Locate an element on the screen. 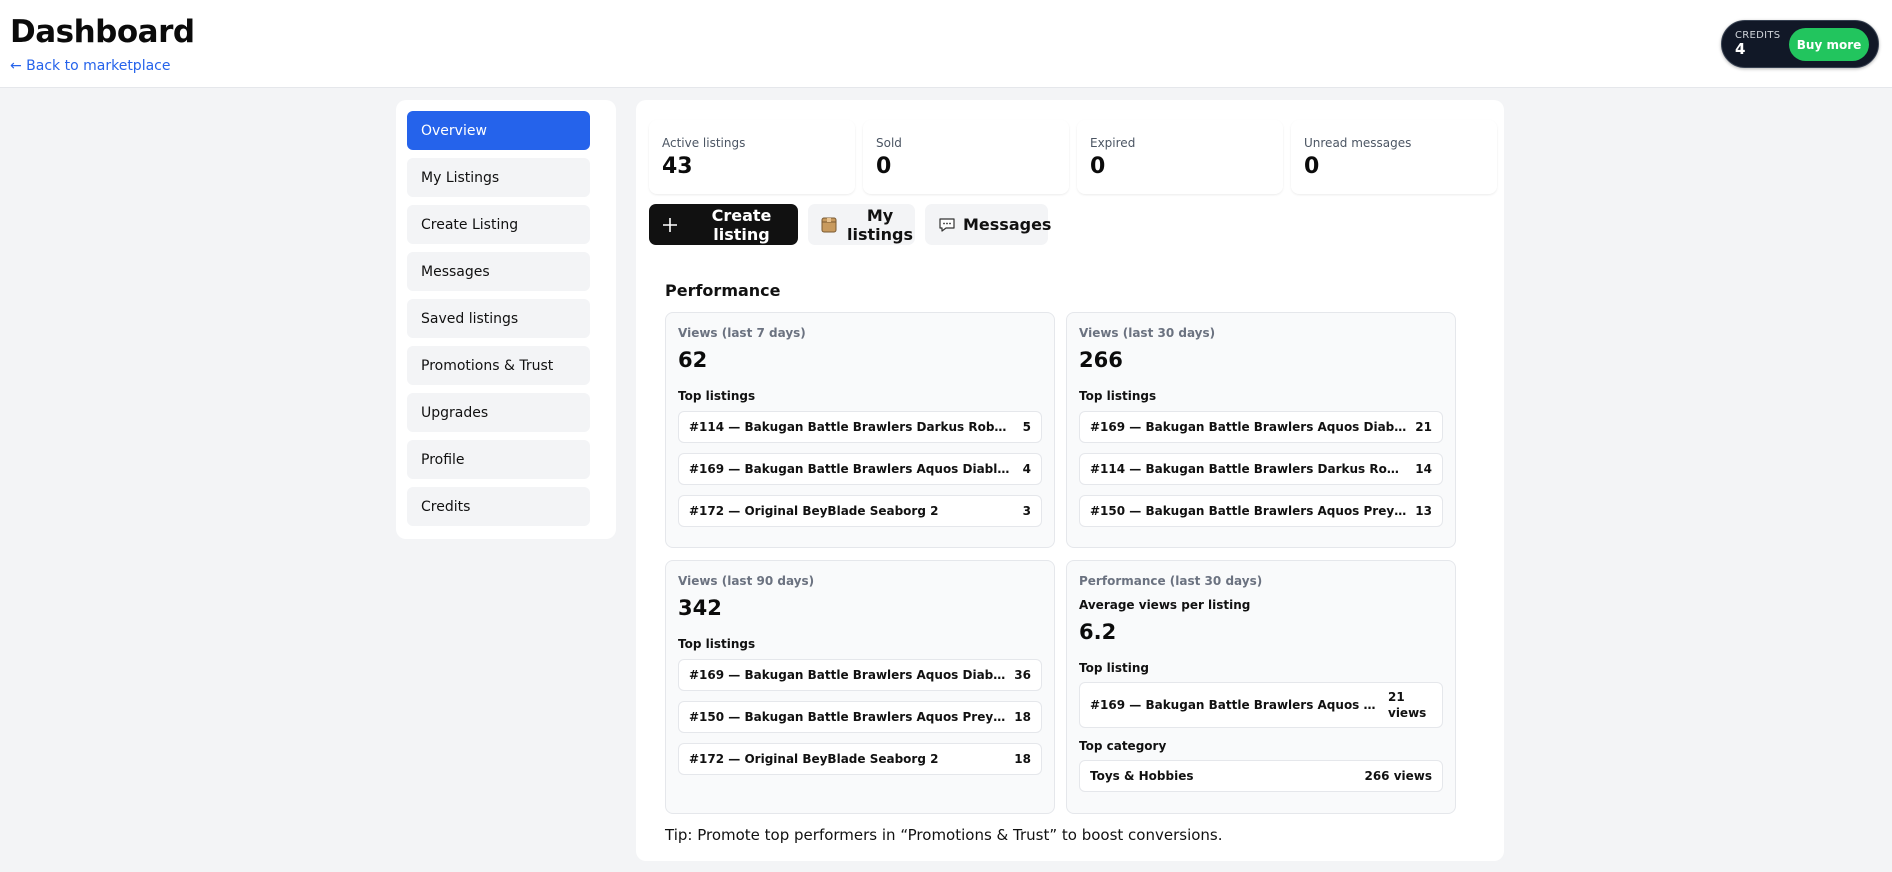  listing-count: 3 is located at coordinates (1026, 511).